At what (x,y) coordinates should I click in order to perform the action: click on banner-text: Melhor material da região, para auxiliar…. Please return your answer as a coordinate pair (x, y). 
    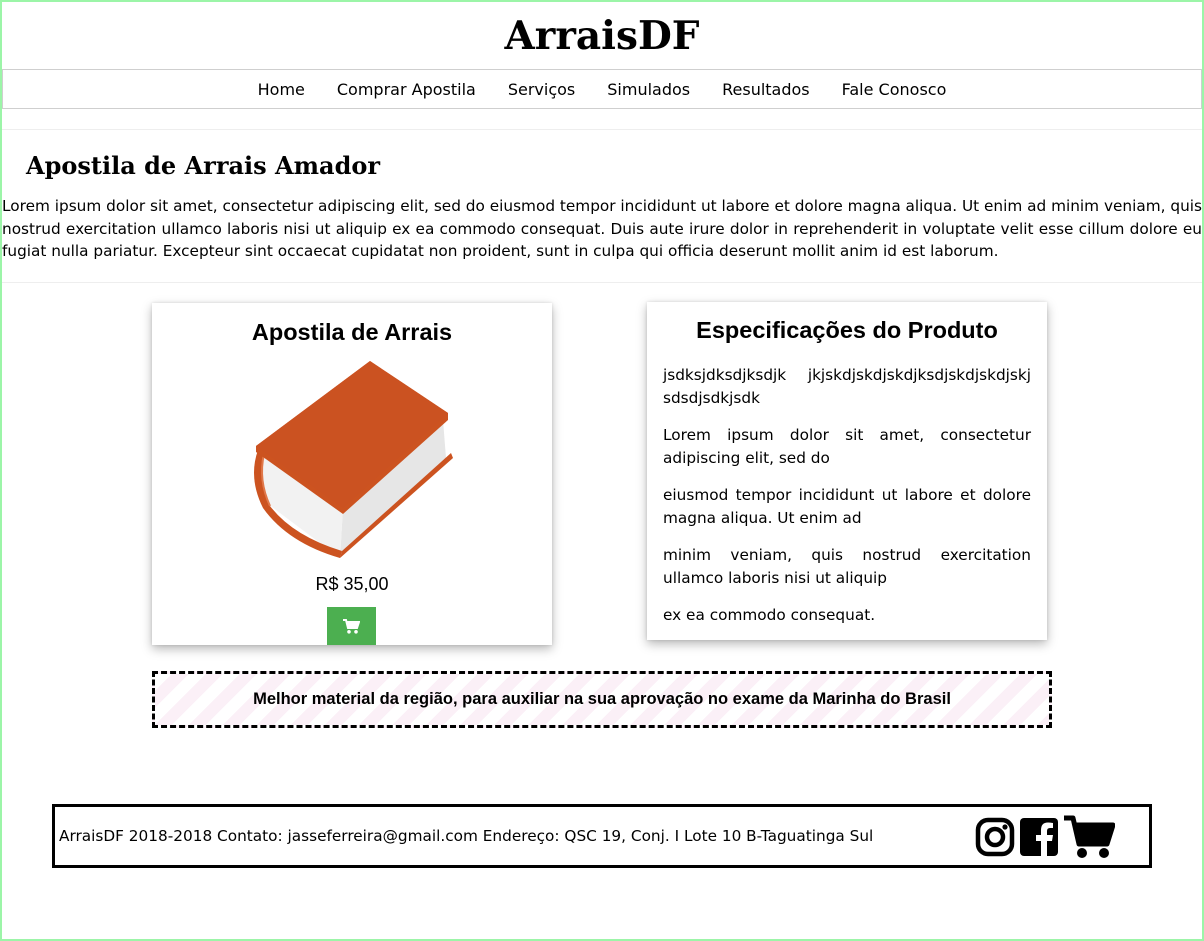
    Looking at the image, I should click on (602, 699).